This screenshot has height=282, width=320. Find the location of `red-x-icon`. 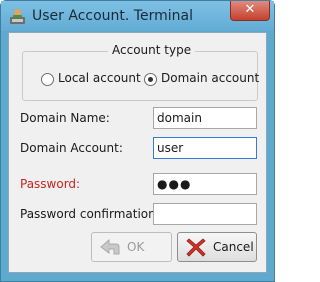

red-x-icon is located at coordinates (196, 247).